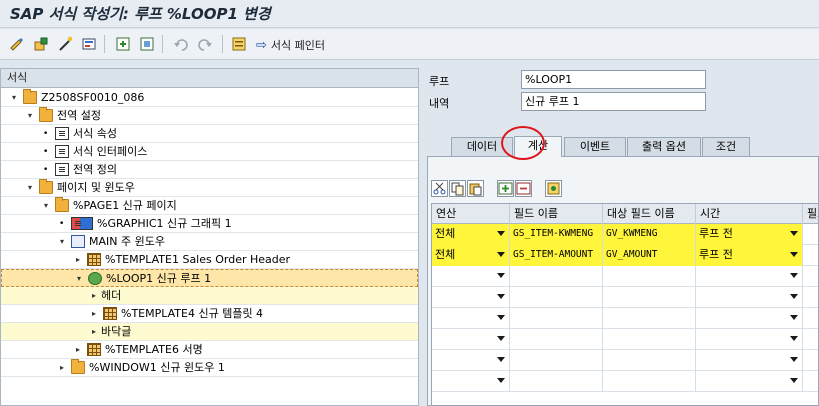 The image size is (819, 406). Describe the element at coordinates (239, 44) in the screenshot. I see `settings-icon` at that location.